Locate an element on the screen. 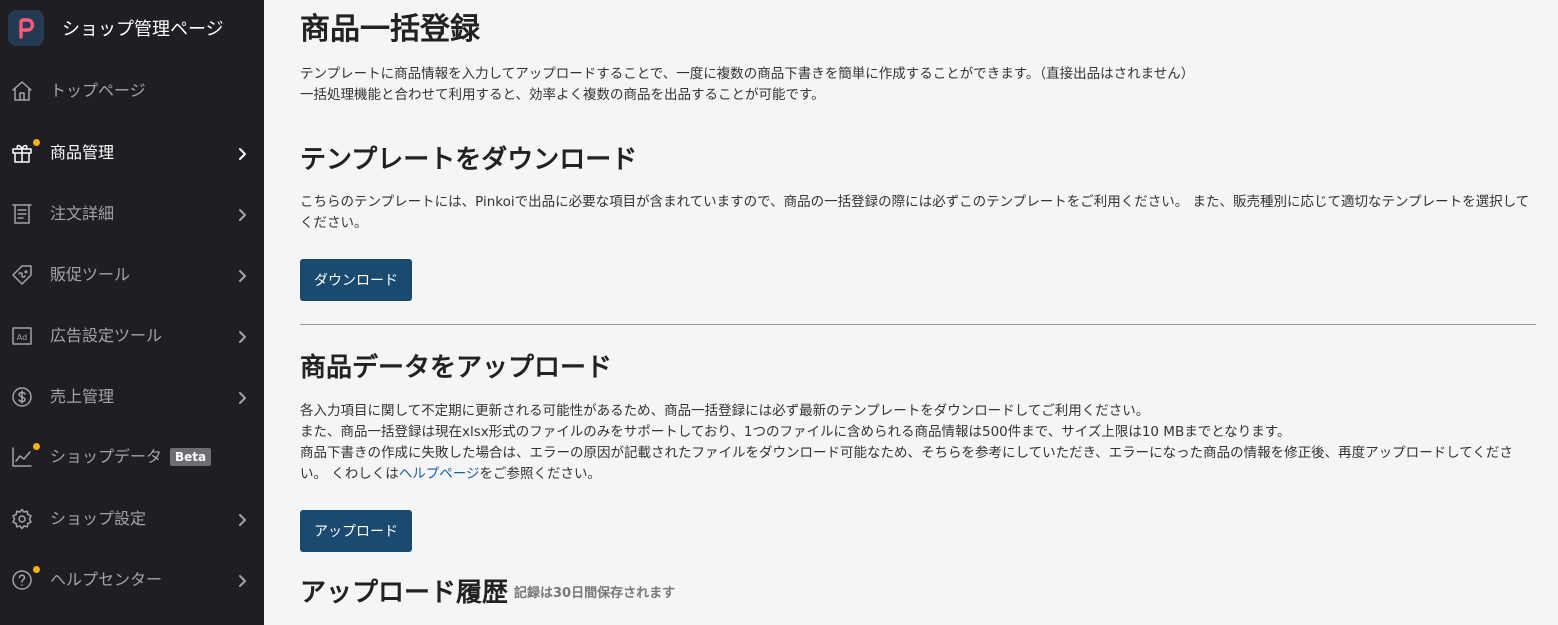 The image size is (1558, 625). sidebar-item-help-center: ヘルプセンター is located at coordinates (132, 580).